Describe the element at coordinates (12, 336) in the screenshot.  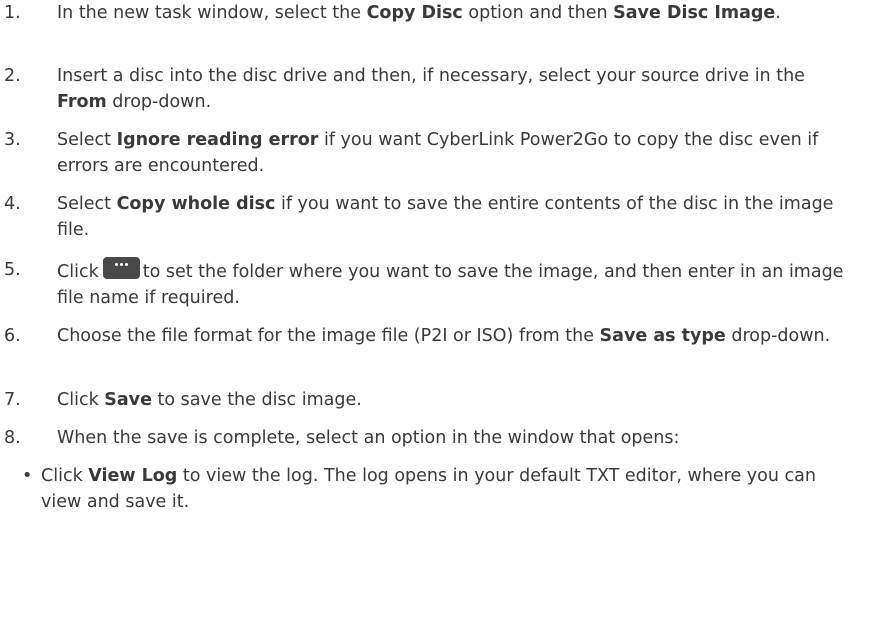
I see `step-number: 6.` at that location.